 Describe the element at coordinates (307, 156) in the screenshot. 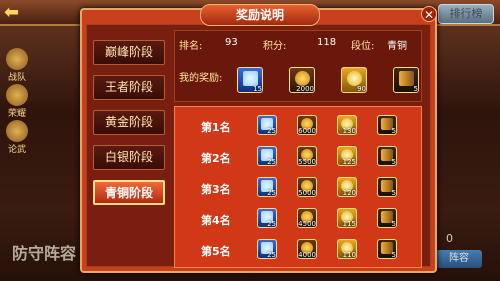

I see `coin-reward-icon: 5500` at that location.